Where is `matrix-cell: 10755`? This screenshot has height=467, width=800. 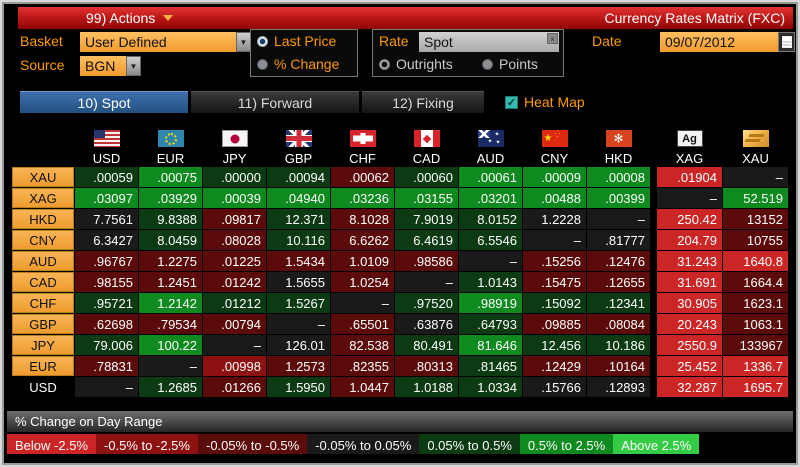 matrix-cell: 10755 is located at coordinates (755, 240).